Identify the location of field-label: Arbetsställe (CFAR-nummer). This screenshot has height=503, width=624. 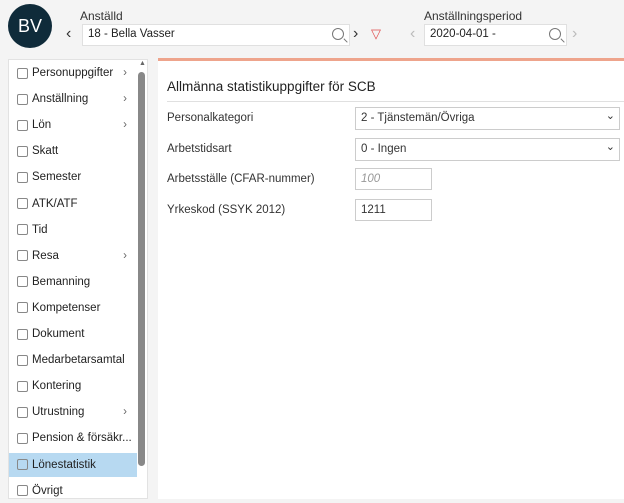
(241, 179).